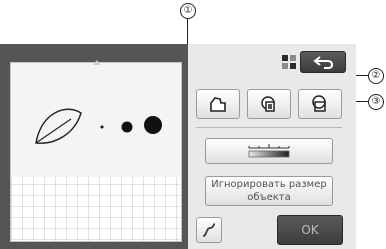  I want to click on back-arrow-icon, so click(323, 62).